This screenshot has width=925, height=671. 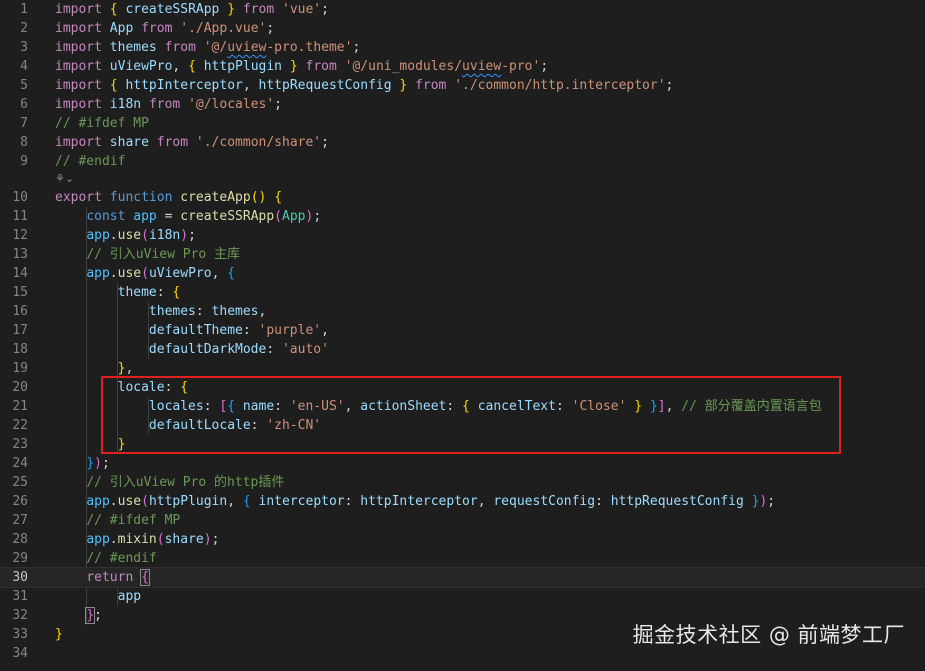 I want to click on code-text: import { createSSRApp } from 'vue';, so click(x=192, y=9).